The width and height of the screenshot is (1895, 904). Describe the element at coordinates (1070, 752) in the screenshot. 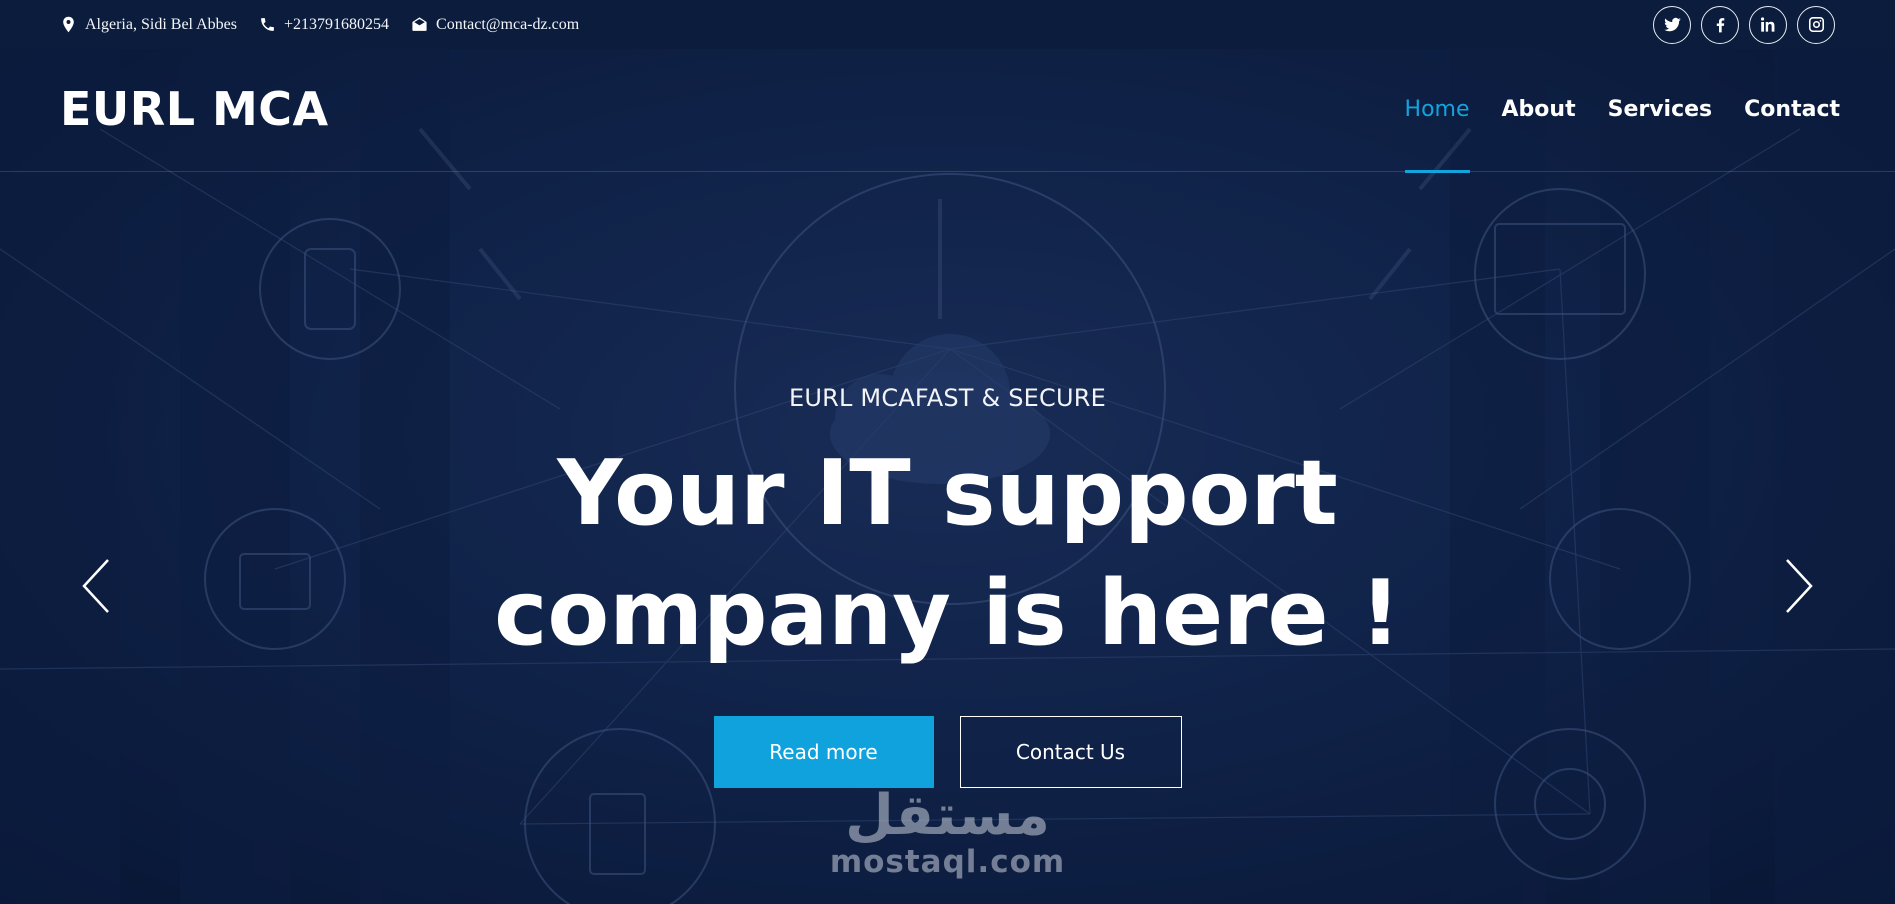

I see `contact-us-button: Contact Us` at that location.